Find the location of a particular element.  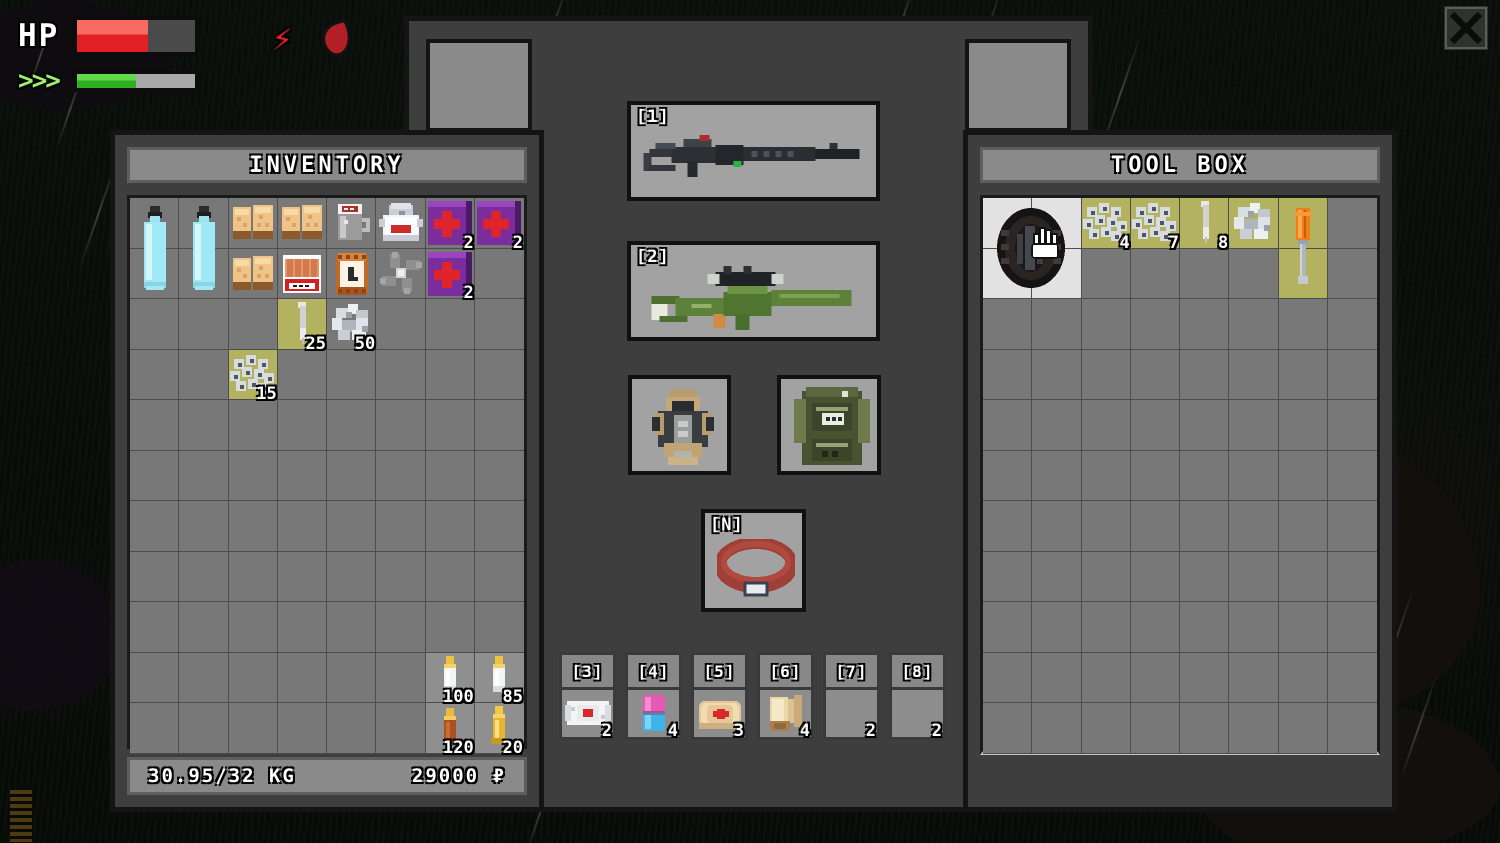

quick-slot-3: [3] 2 is located at coordinates (587, 696).